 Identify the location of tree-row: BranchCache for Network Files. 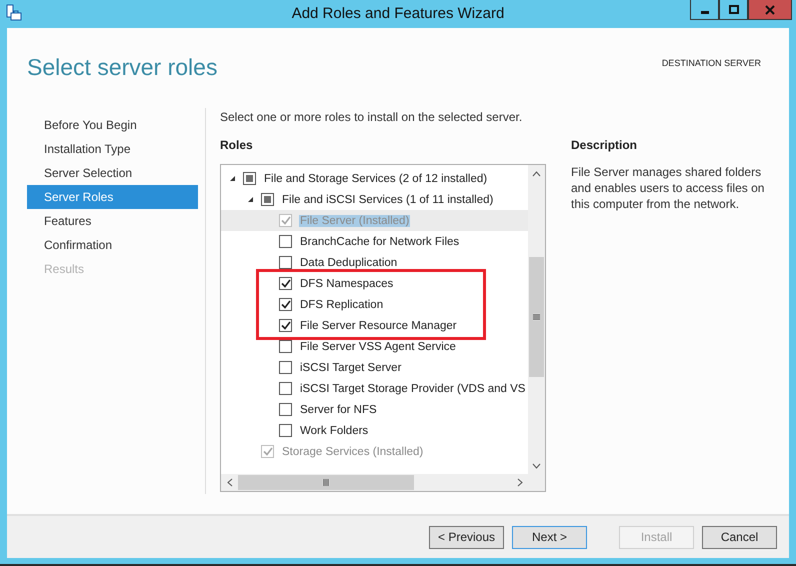
(374, 241).